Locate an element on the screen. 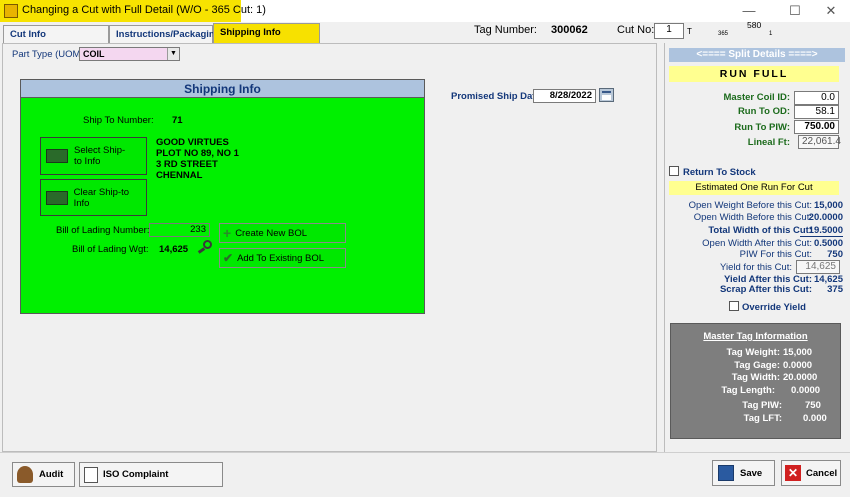 The width and height of the screenshot is (850, 497). address-line: 3 RD STREET is located at coordinates (187, 164).